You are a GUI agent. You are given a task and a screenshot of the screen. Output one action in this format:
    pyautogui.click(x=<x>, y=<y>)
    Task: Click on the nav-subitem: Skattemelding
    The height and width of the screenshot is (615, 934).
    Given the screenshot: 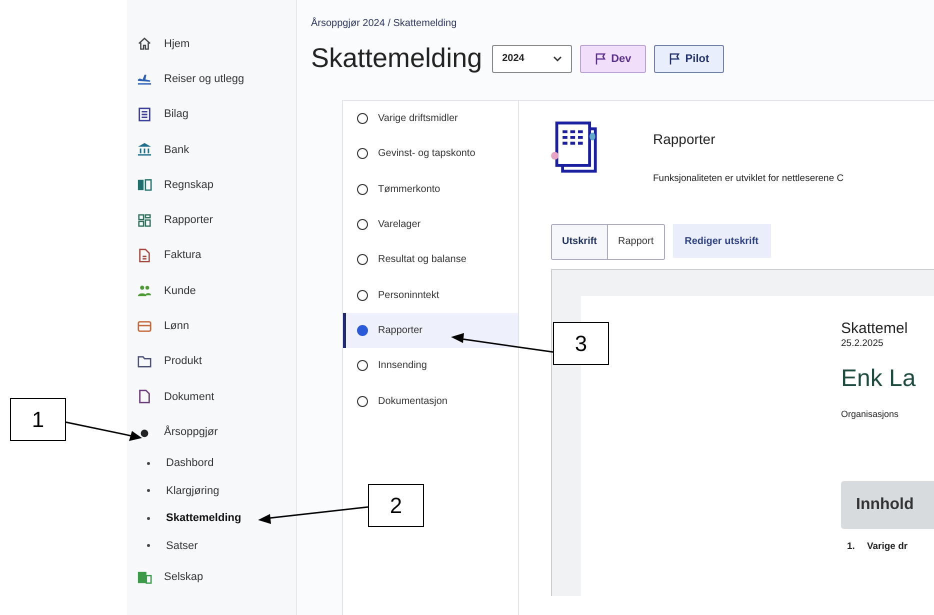 What is the action you would take?
    pyautogui.click(x=211, y=518)
    